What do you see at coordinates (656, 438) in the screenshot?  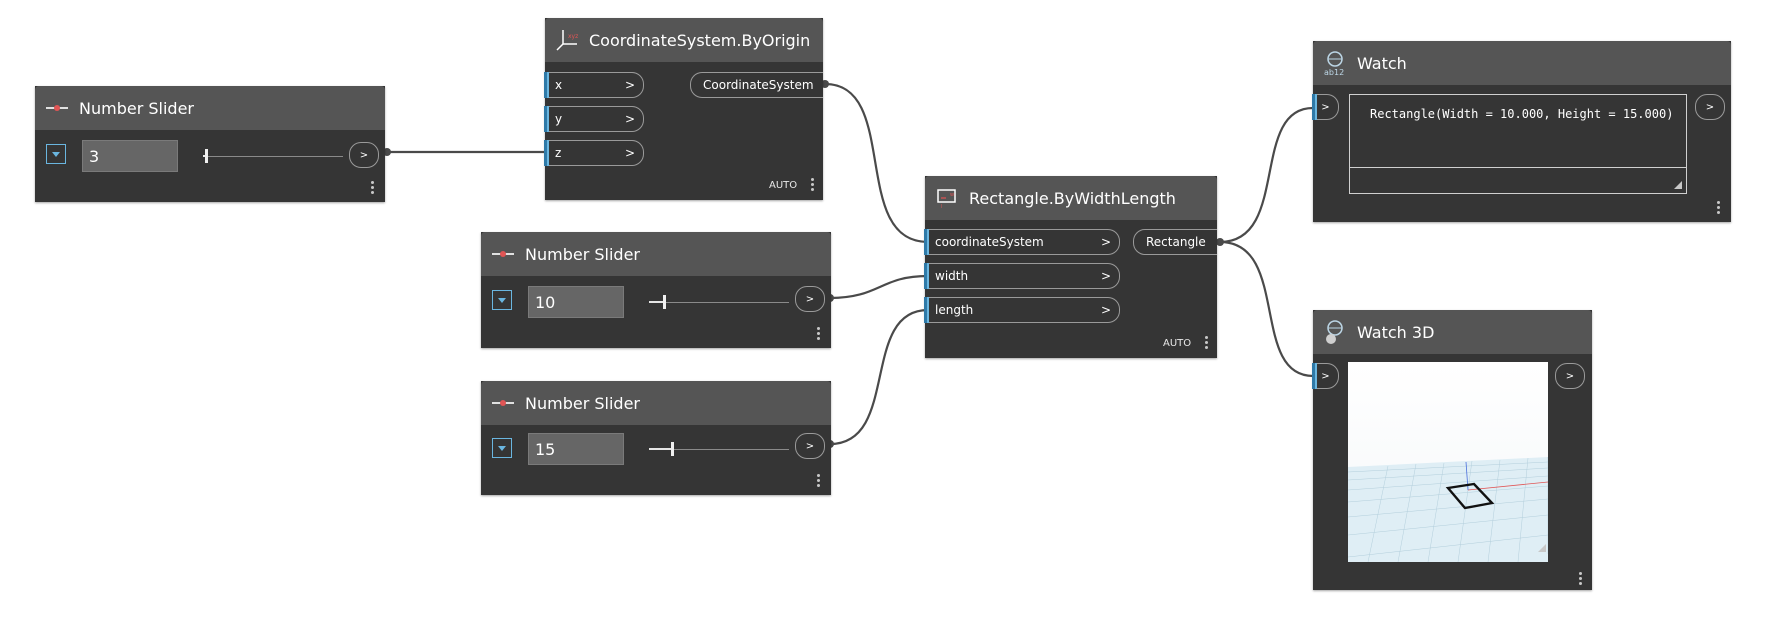 I see `number-slider-node: Number Slider 15 >` at bounding box center [656, 438].